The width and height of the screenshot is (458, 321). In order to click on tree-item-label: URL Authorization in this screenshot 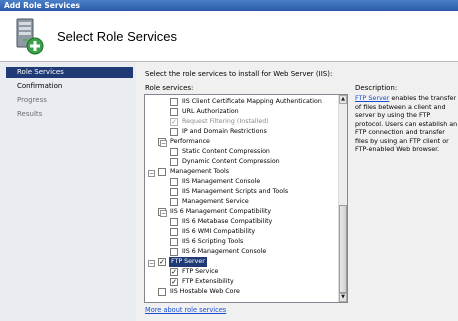, I will do `click(210, 111)`.